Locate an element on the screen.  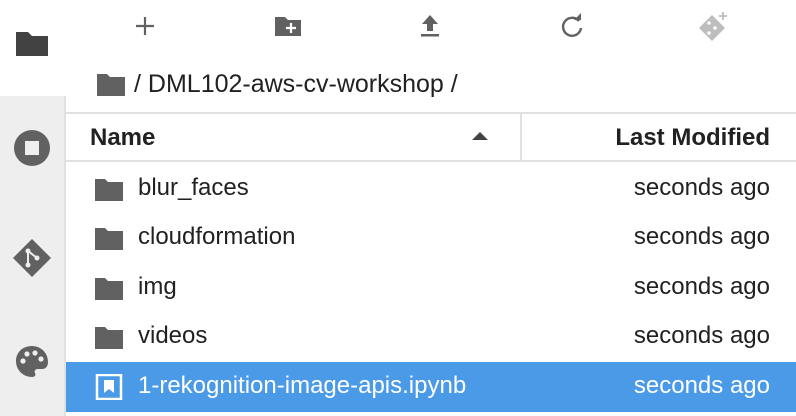
list-item: img seconds ago is located at coordinates (431, 288).